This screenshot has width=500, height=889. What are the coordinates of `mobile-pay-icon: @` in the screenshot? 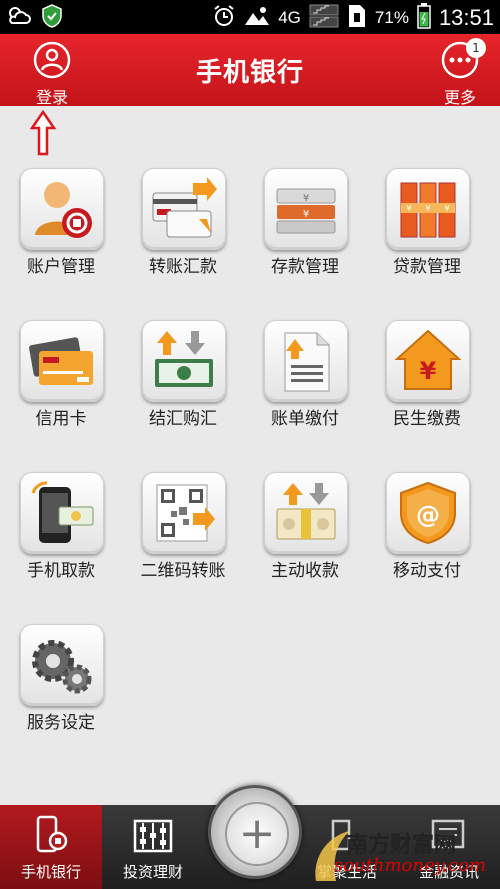 It's located at (428, 513).